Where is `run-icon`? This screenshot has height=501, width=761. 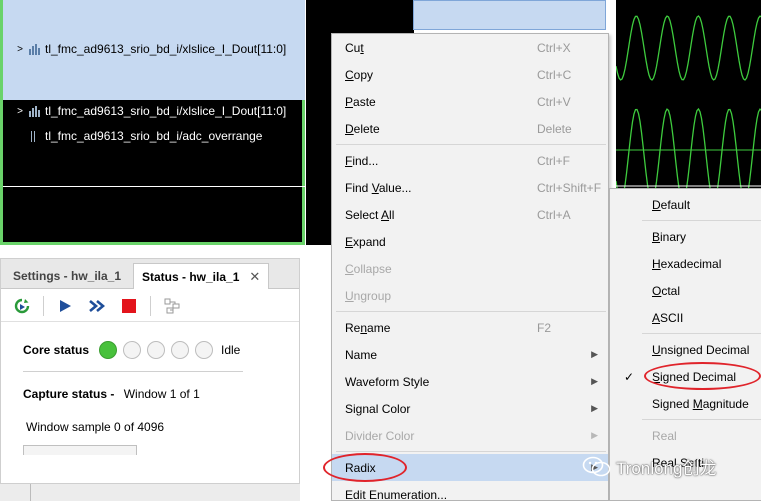
run-icon is located at coordinates (65, 306).